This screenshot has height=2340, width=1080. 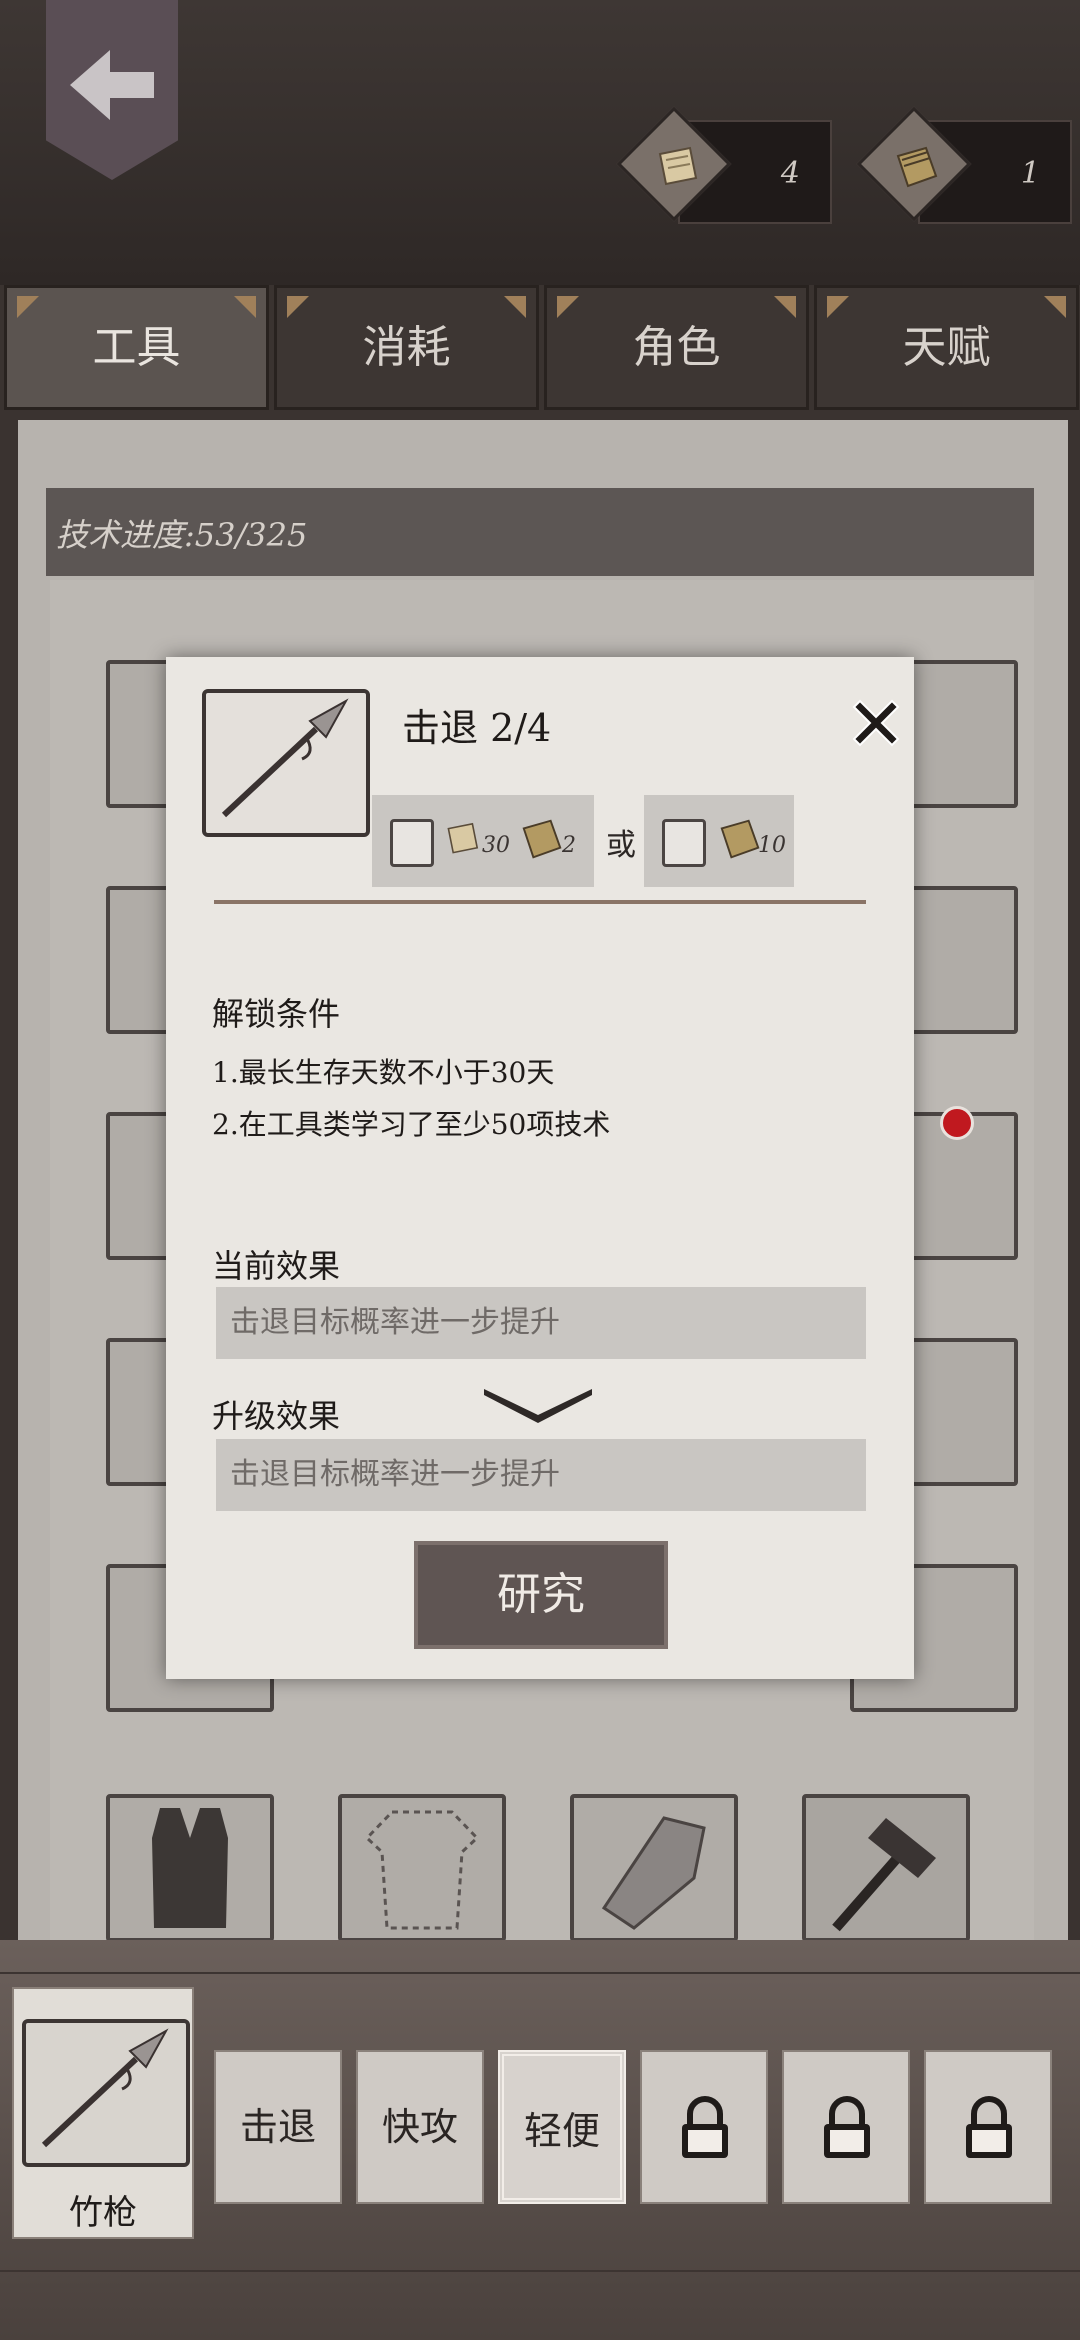 I want to click on chevron-down-icon, so click(x=538, y=1406).